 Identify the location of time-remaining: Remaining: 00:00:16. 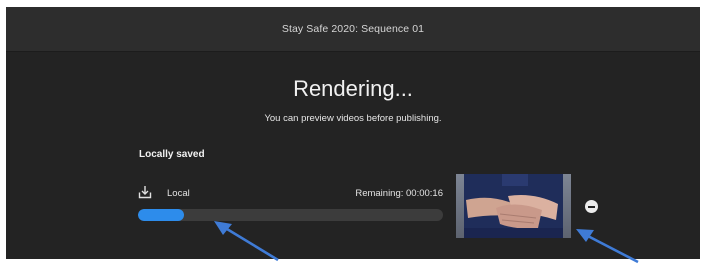
(399, 193).